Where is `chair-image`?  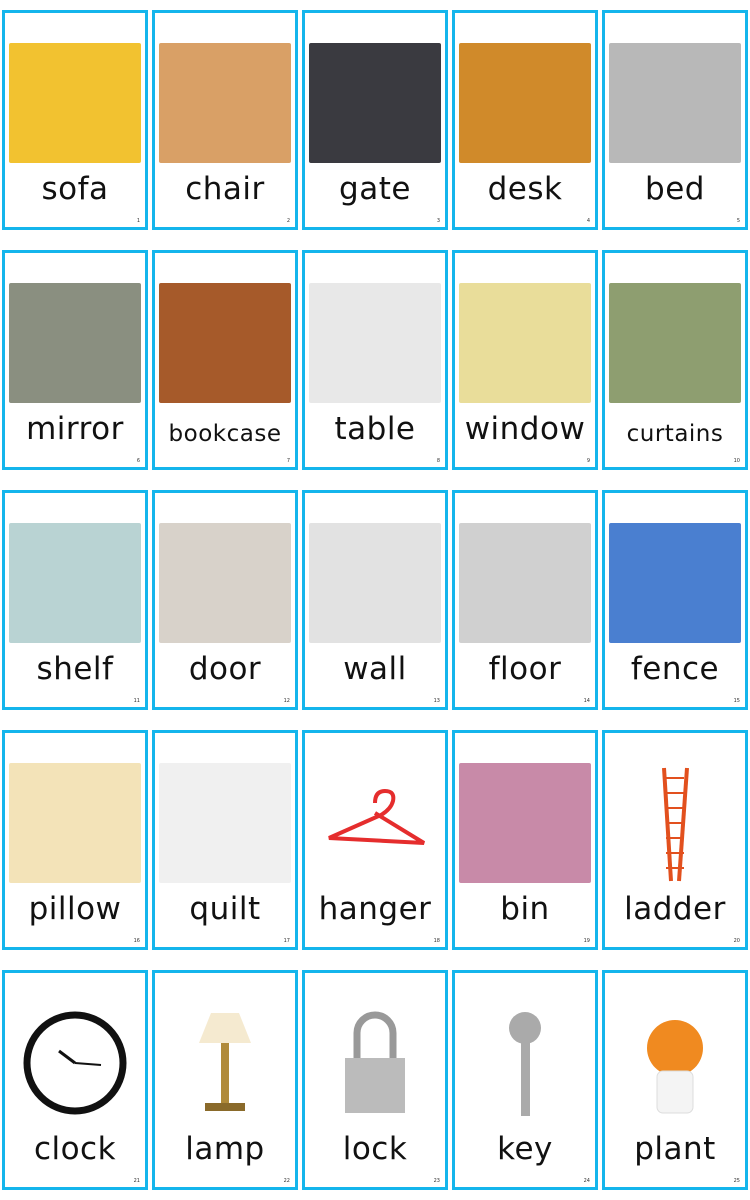
chair-image is located at coordinates (225, 103).